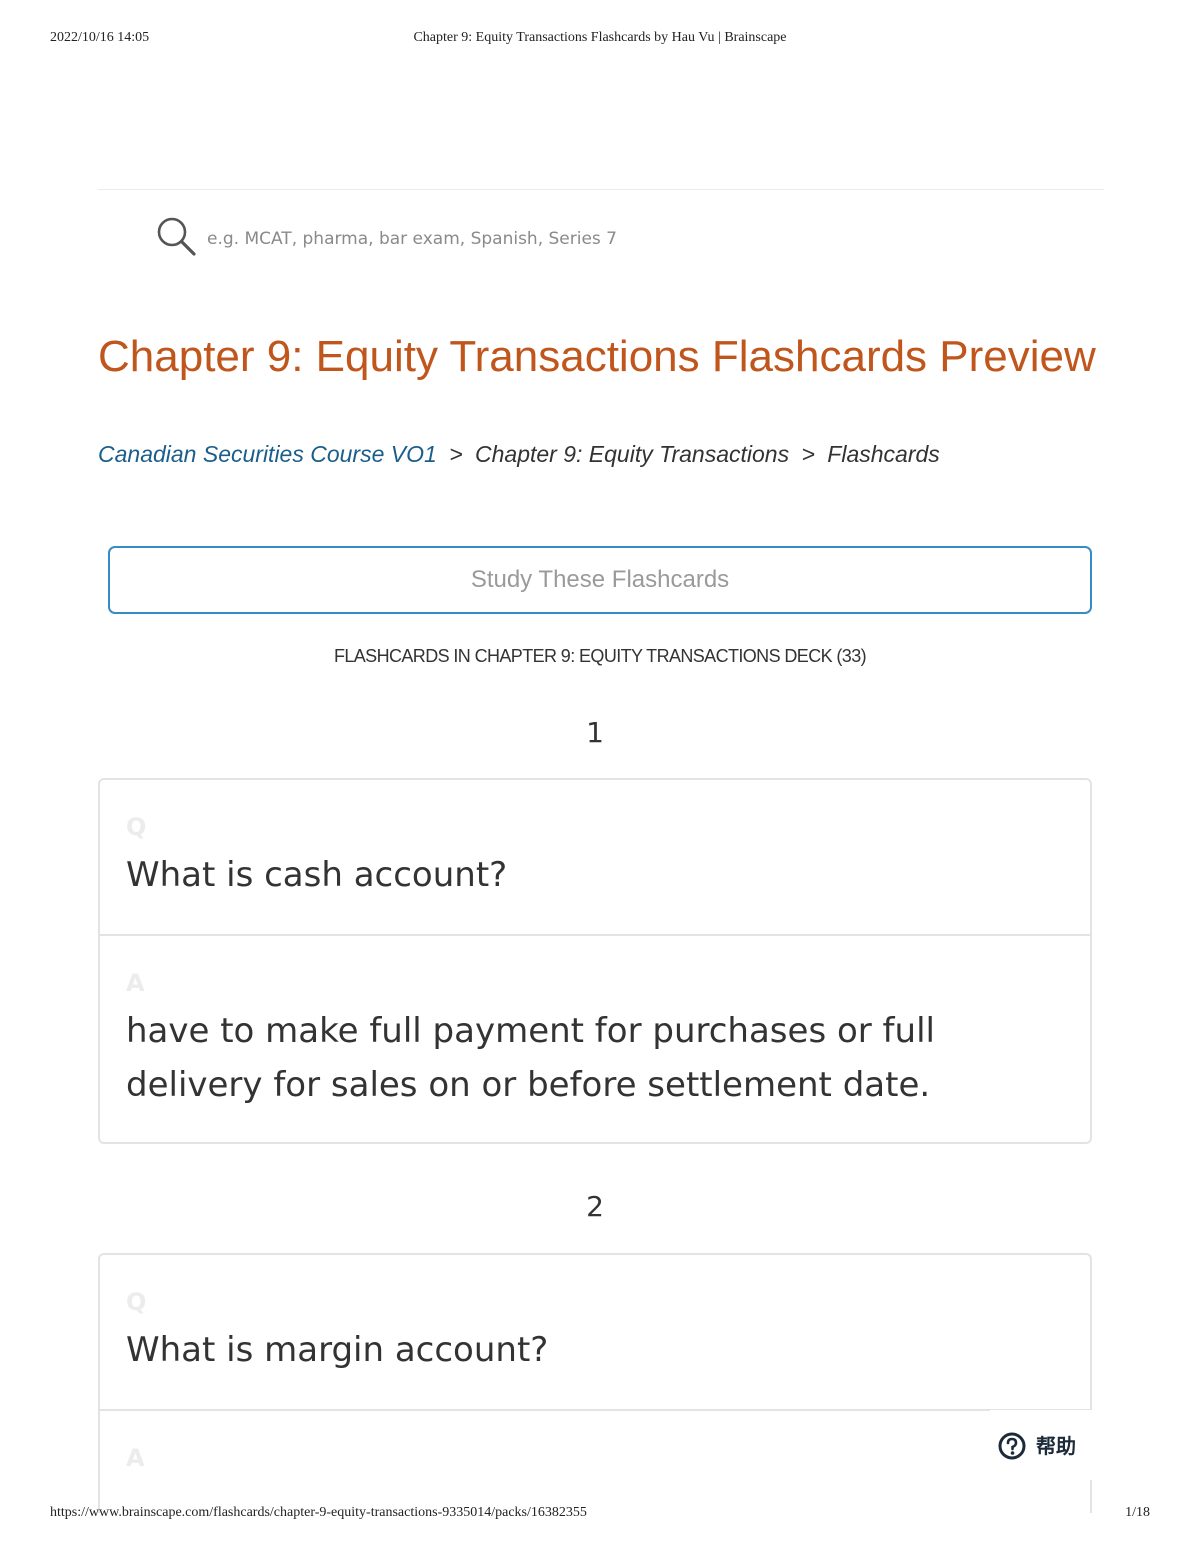 This screenshot has width=1200, height=1553. Describe the element at coordinates (600, 580) in the screenshot. I see `study-flashcards-button: Study These Flashcards` at that location.